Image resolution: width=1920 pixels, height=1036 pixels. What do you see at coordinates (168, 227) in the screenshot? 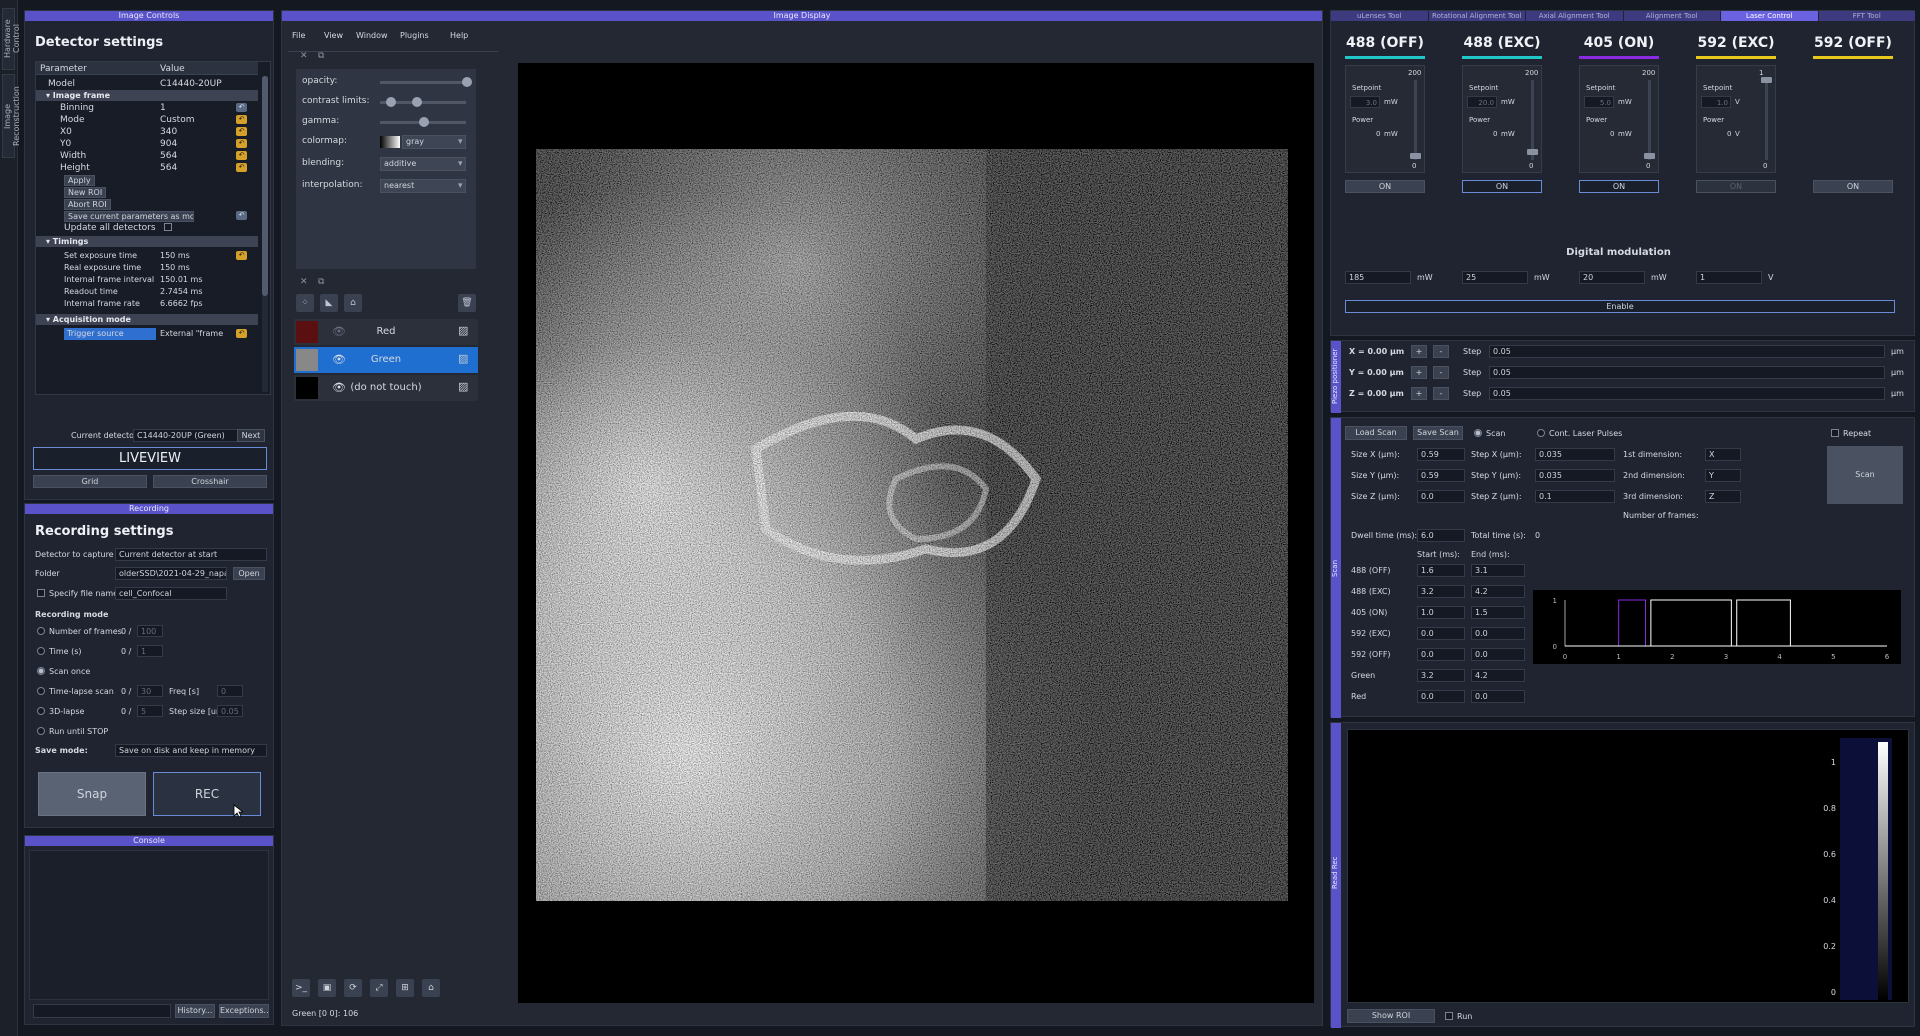
I see `update-all-checkbox` at bounding box center [168, 227].